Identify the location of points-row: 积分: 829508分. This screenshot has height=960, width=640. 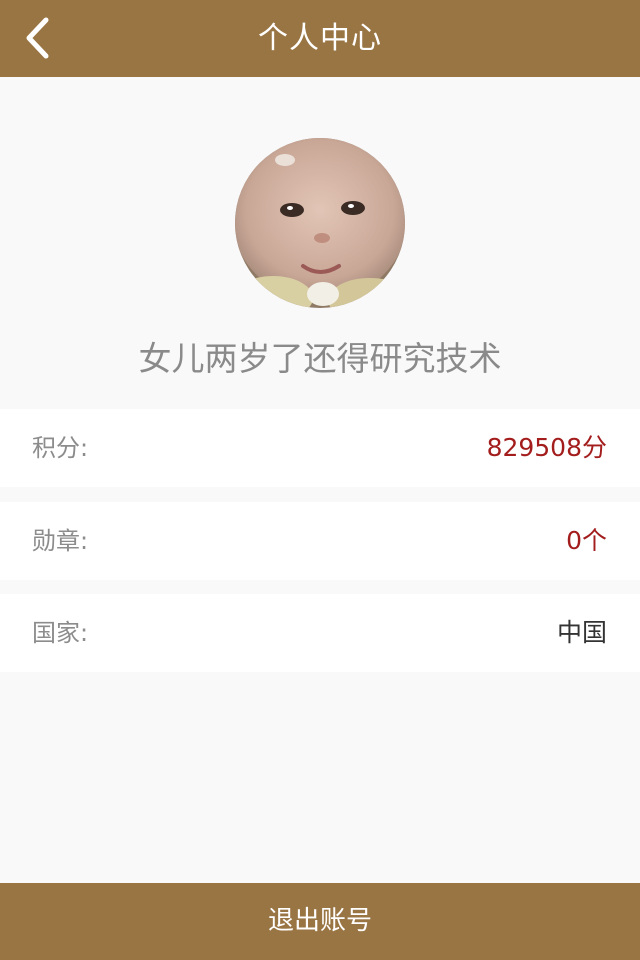
(320, 448).